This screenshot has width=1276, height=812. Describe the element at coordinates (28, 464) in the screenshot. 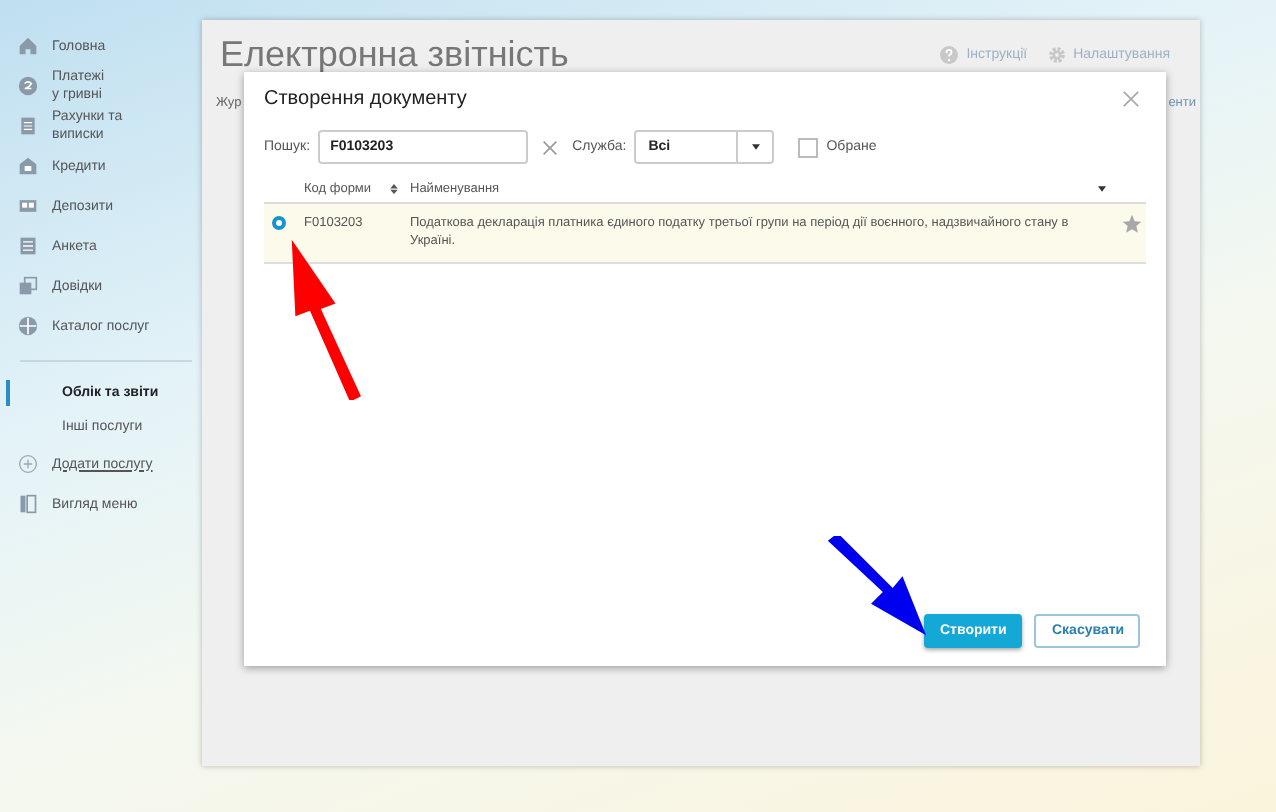

I see `plus-icon` at that location.